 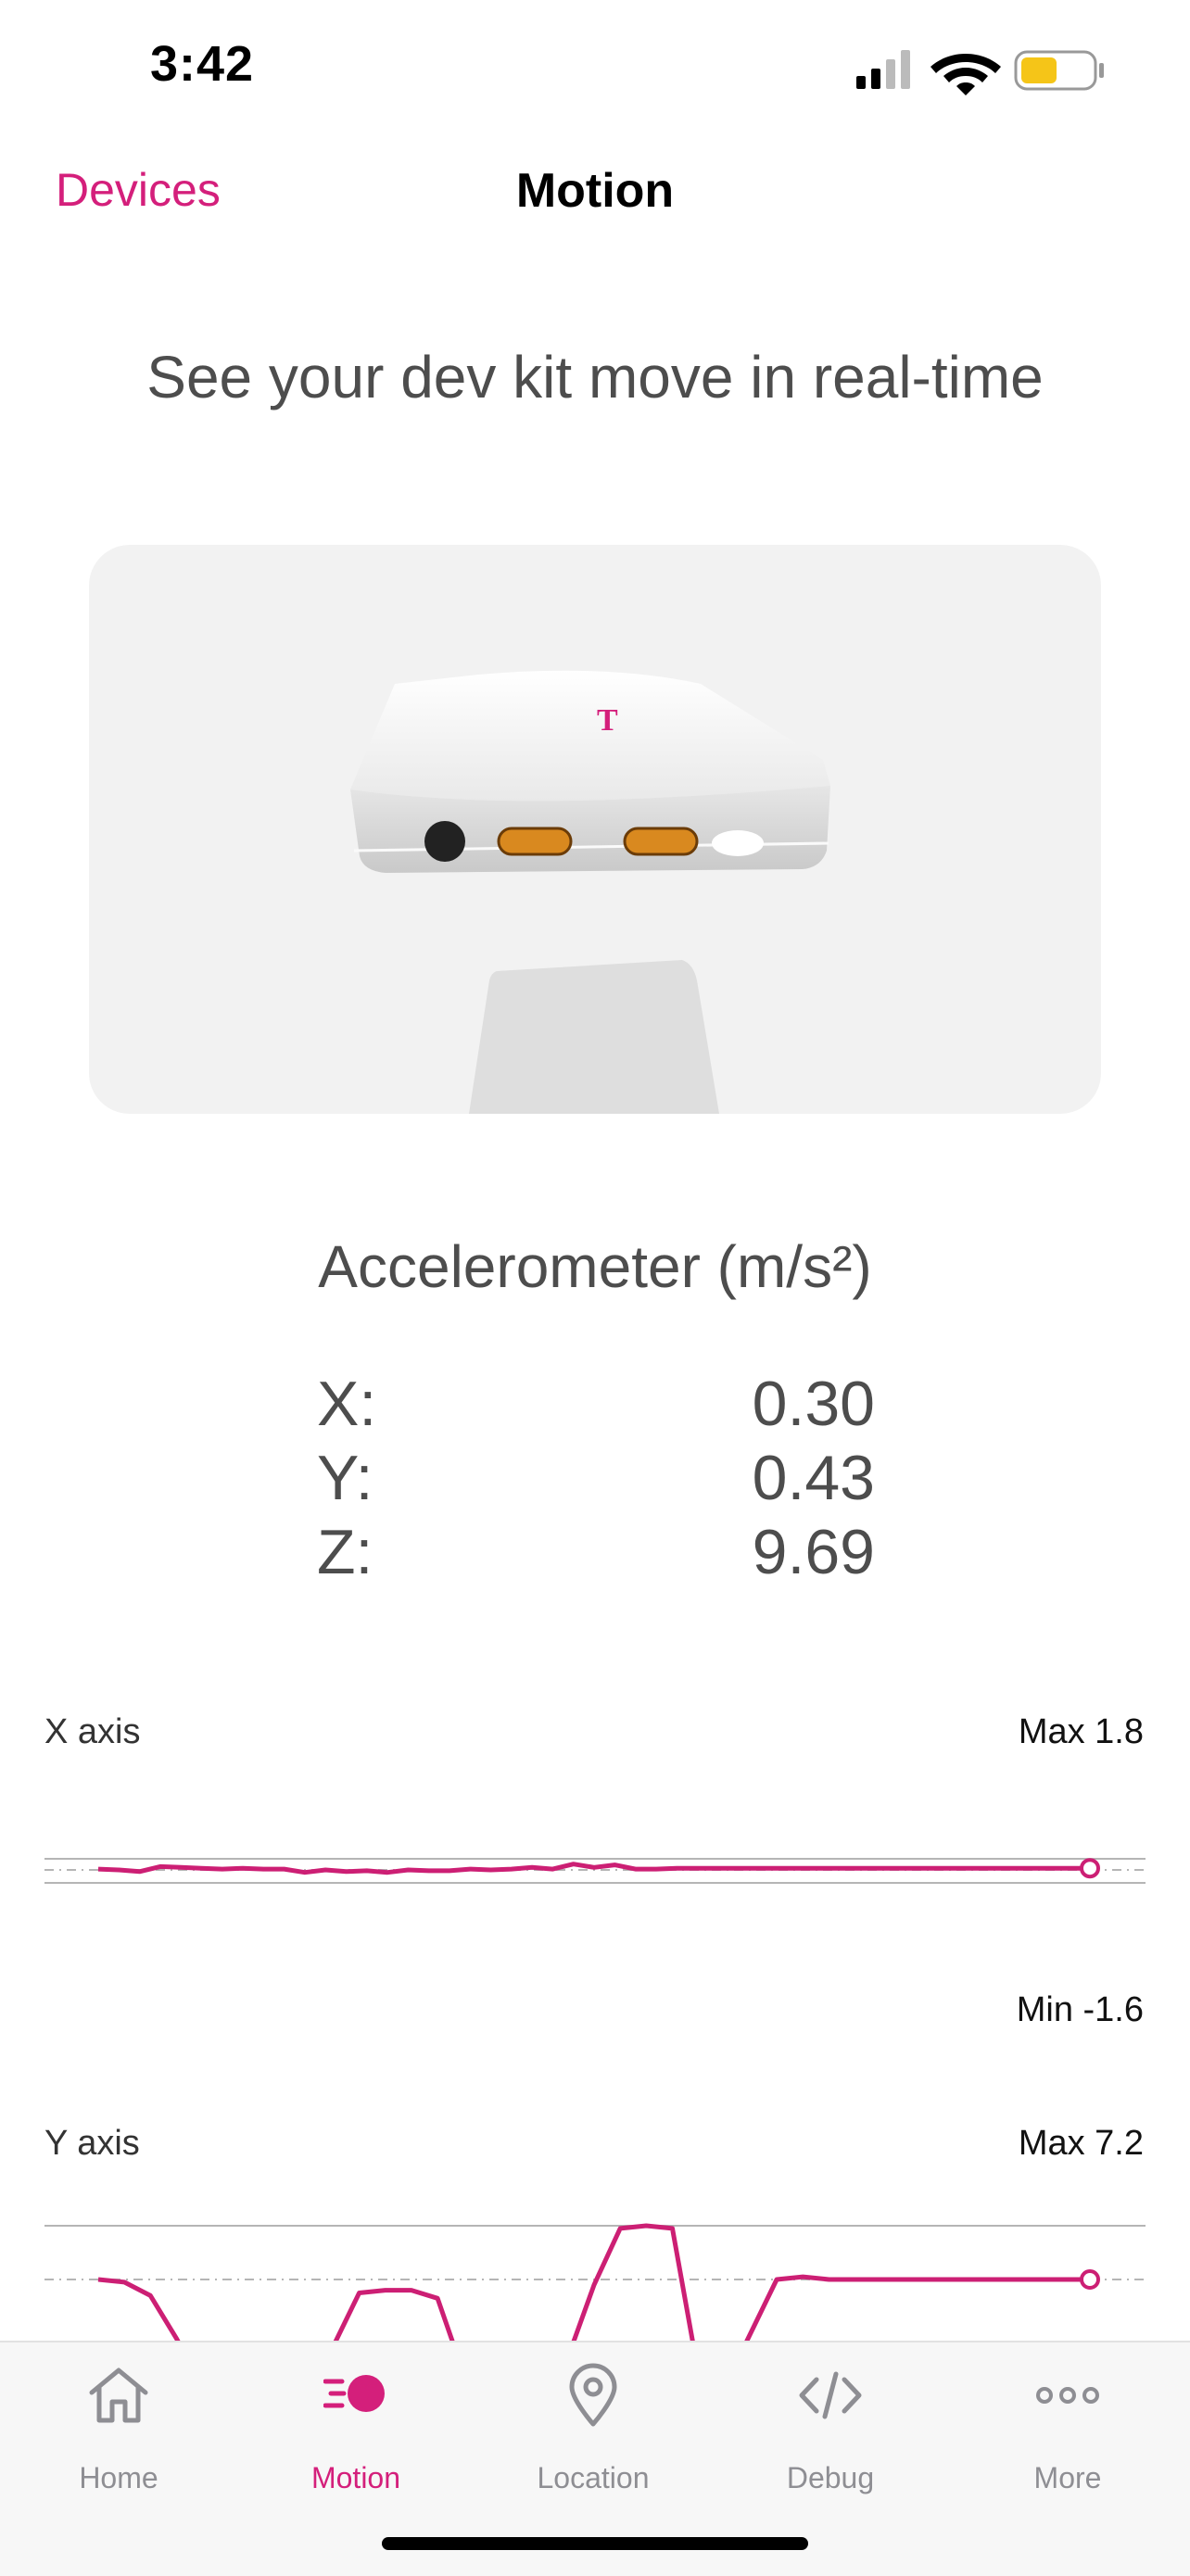 What do you see at coordinates (1059, 70) in the screenshot?
I see `battery-icon` at bounding box center [1059, 70].